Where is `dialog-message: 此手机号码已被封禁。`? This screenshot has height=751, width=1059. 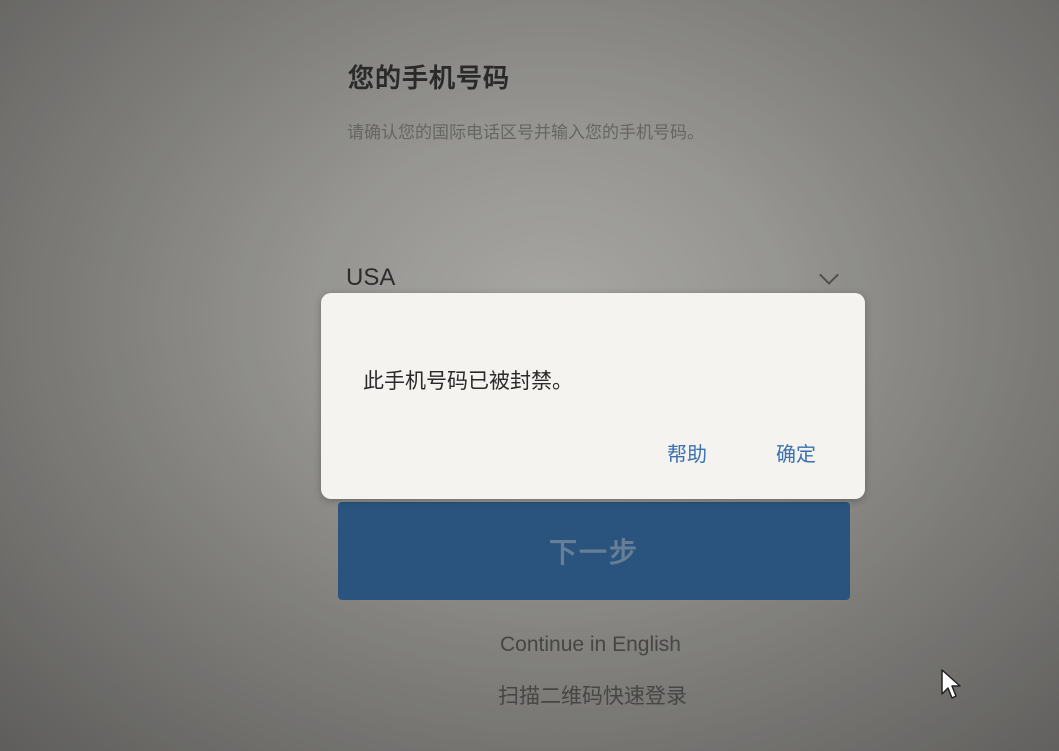
dialog-message: 此手机号码已被封禁。 is located at coordinates (468, 381).